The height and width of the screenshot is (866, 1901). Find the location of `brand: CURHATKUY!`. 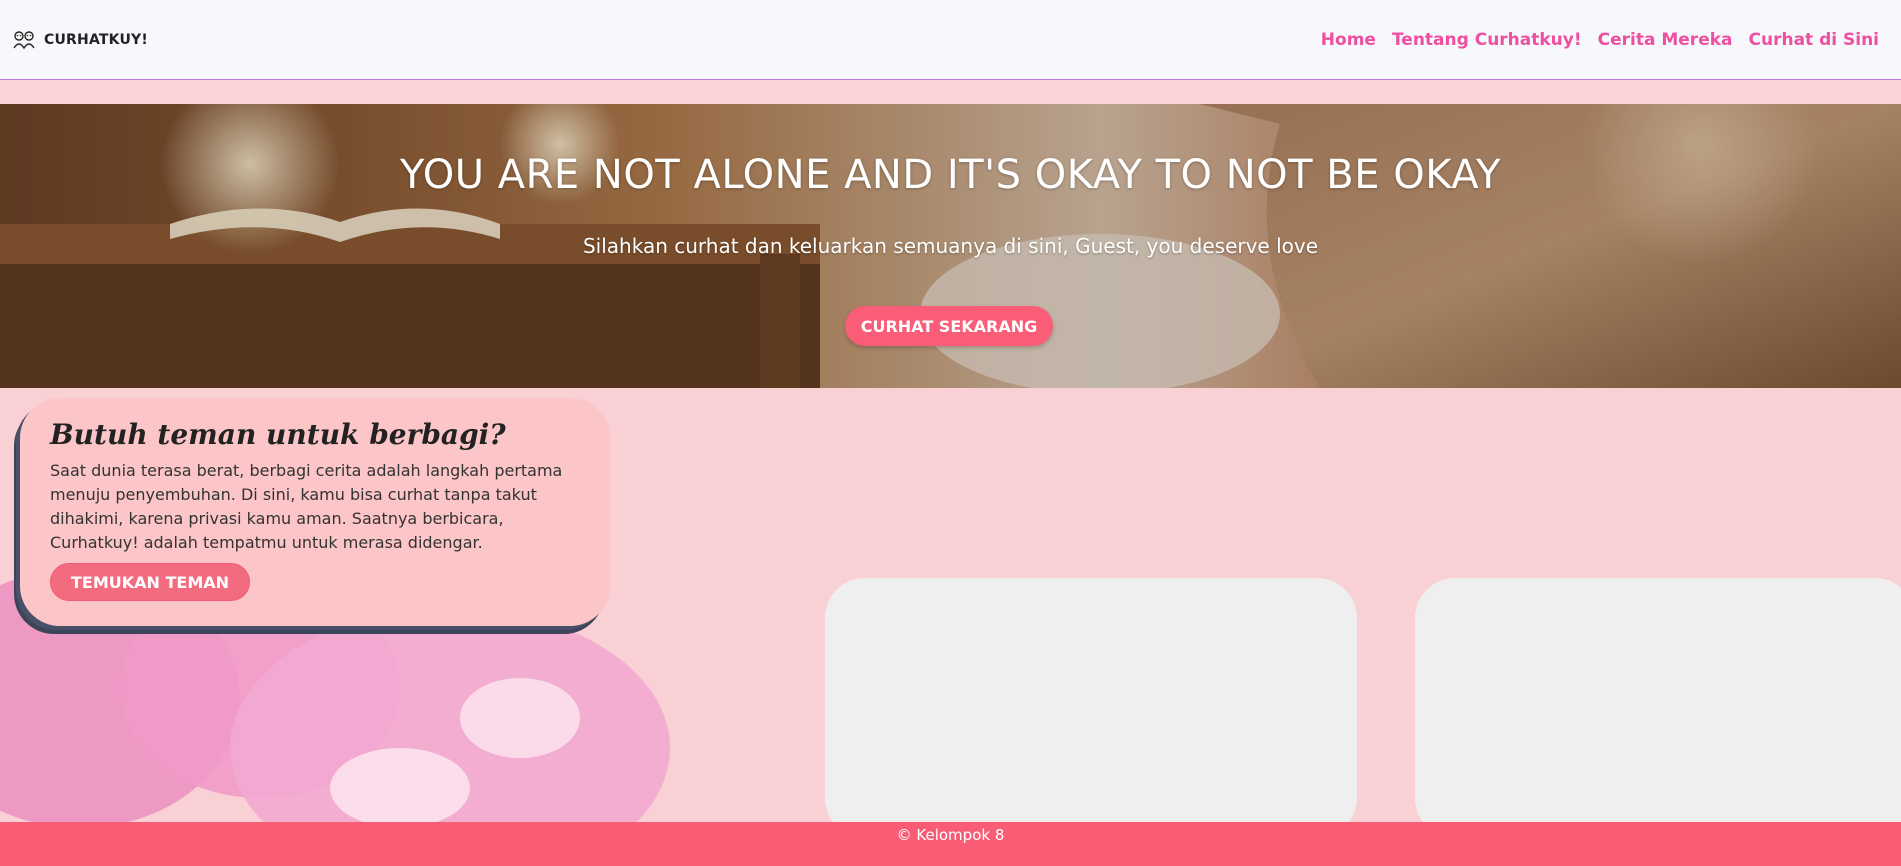

brand: CURHATKUY! is located at coordinates (80, 40).